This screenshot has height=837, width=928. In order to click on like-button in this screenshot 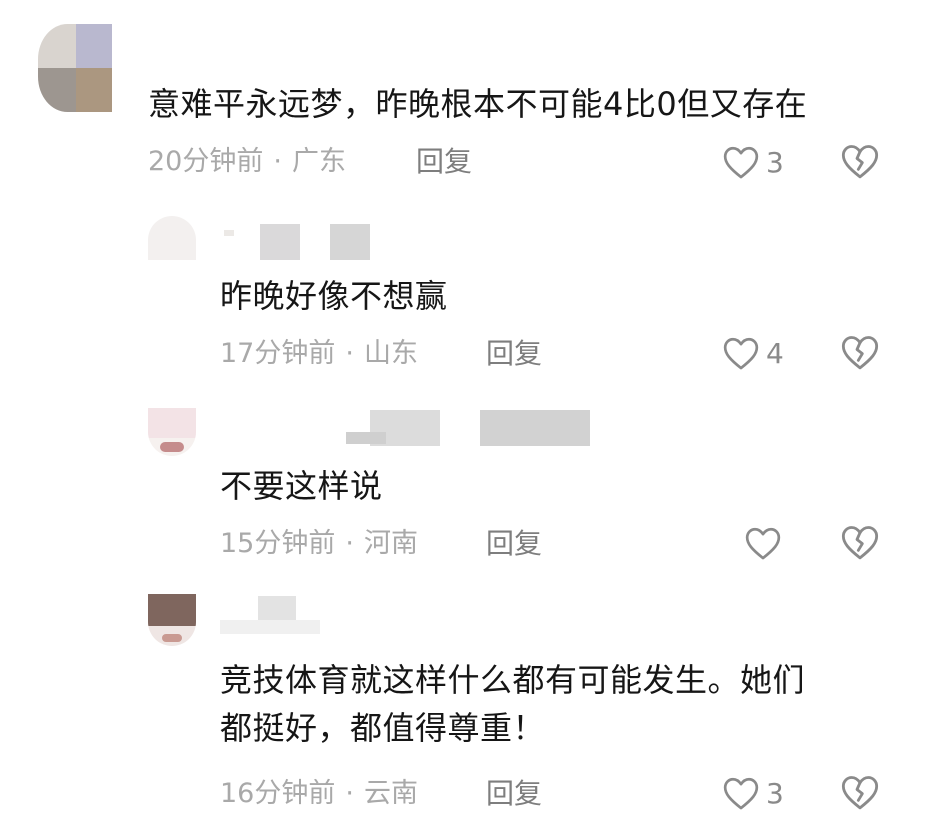, I will do `click(766, 543)`.